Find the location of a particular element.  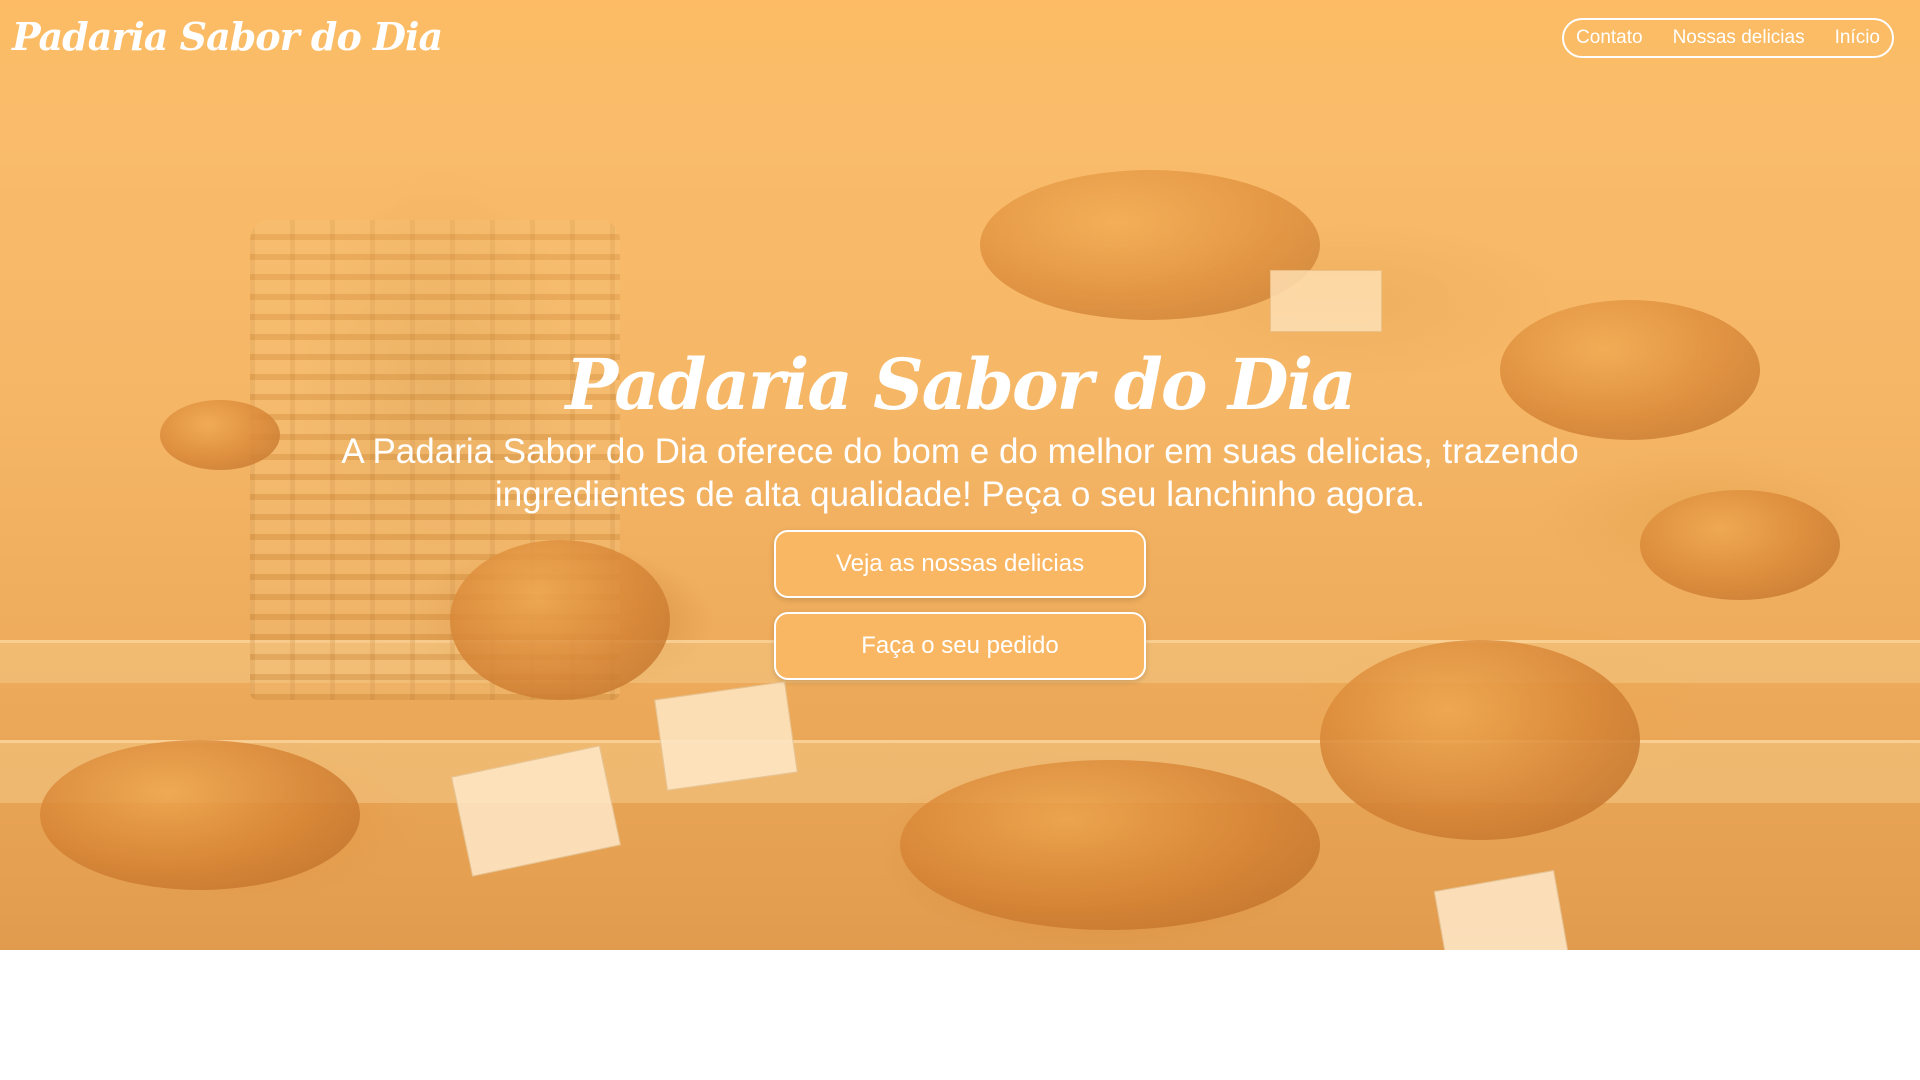

place-order-button: Faça o seu pedido is located at coordinates (960, 646).